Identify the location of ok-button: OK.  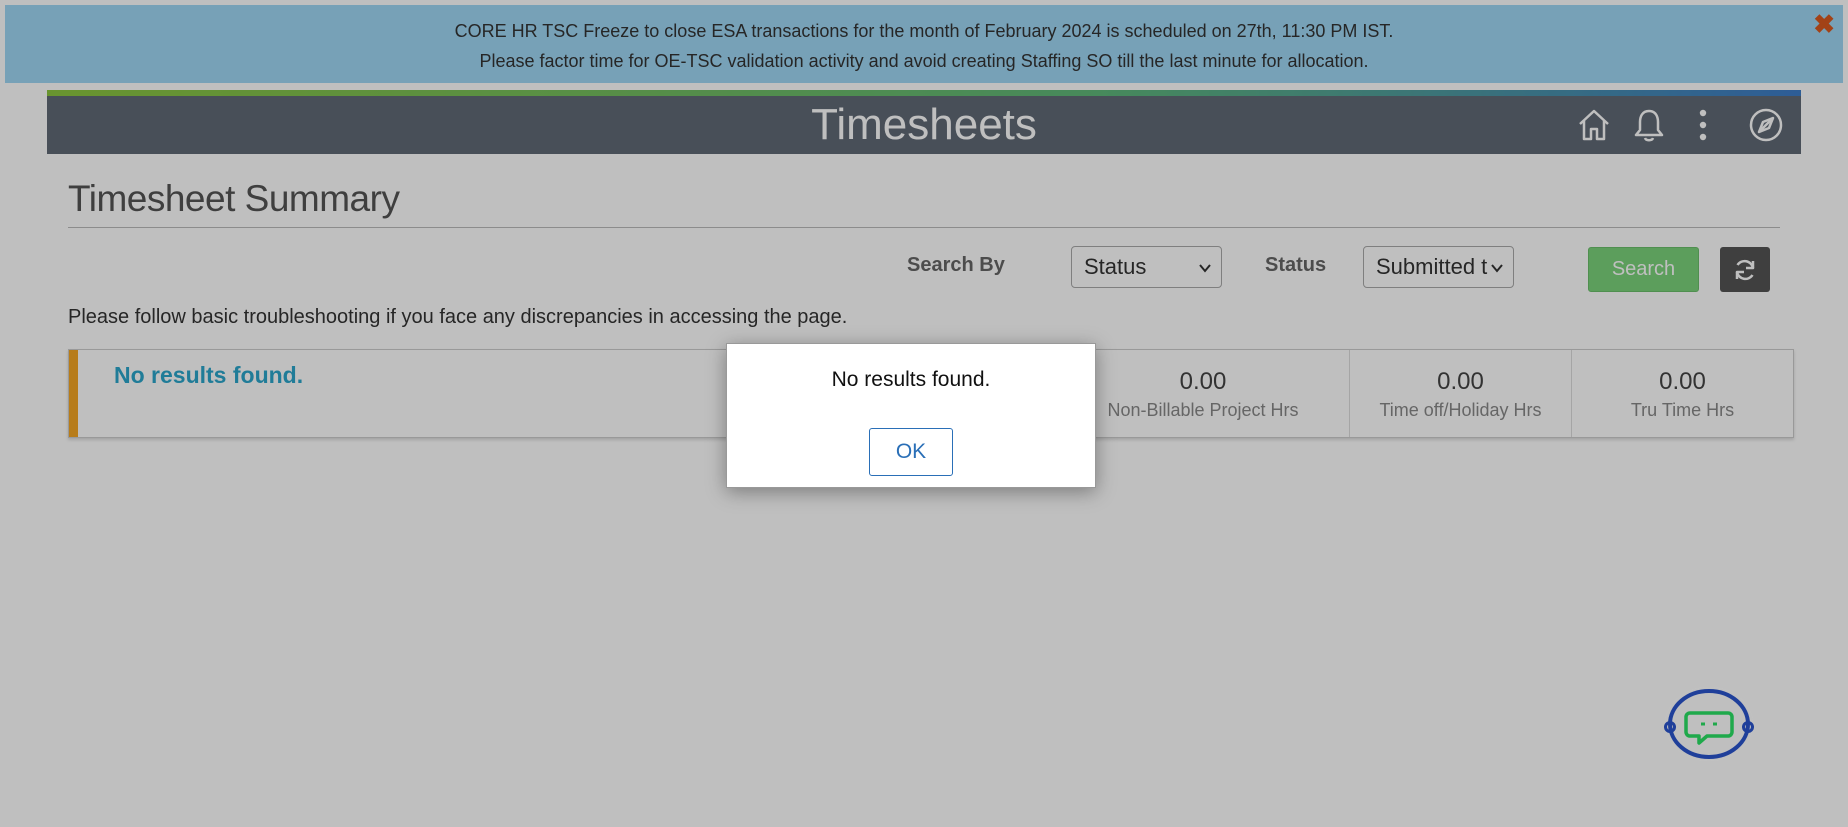
(911, 452).